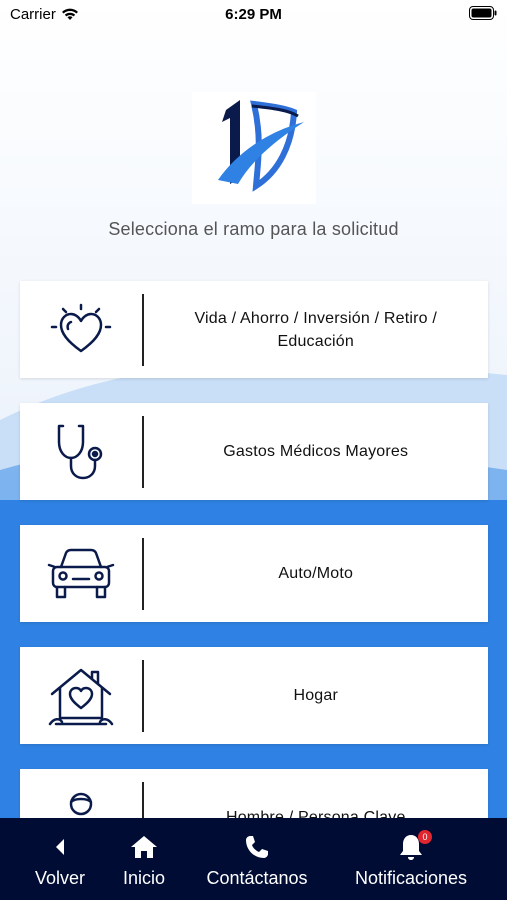  Describe the element at coordinates (316, 451) in the screenshot. I see `option-label: Gastos Médicos Mayores` at that location.